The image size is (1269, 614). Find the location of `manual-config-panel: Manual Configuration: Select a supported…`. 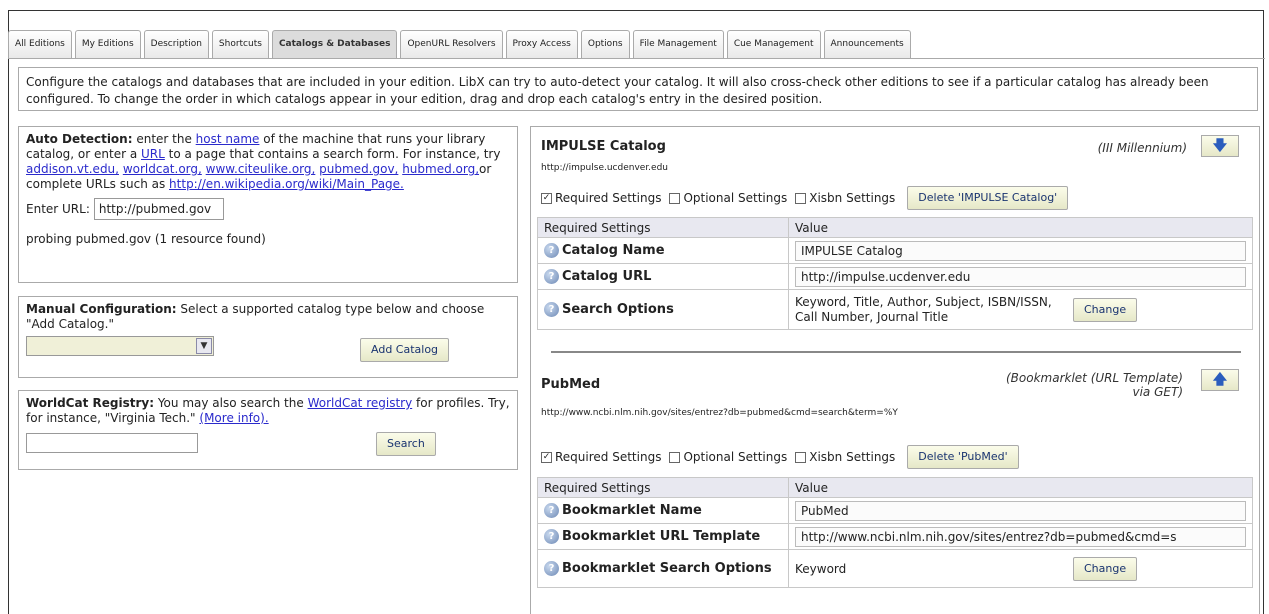

manual-config-panel: Manual Configuration: Select a supported… is located at coordinates (268, 337).